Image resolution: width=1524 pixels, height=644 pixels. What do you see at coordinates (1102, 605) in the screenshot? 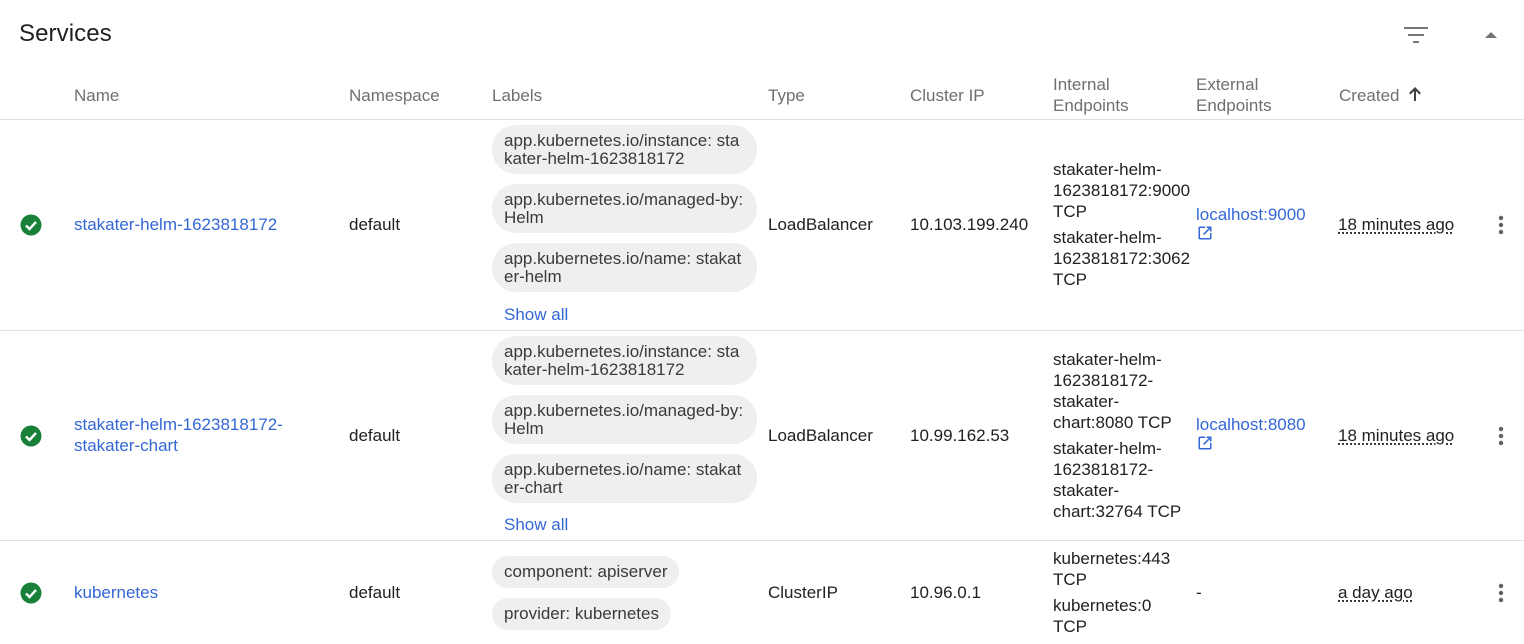
I see `endpoint-line: kubernetes:0` at bounding box center [1102, 605].